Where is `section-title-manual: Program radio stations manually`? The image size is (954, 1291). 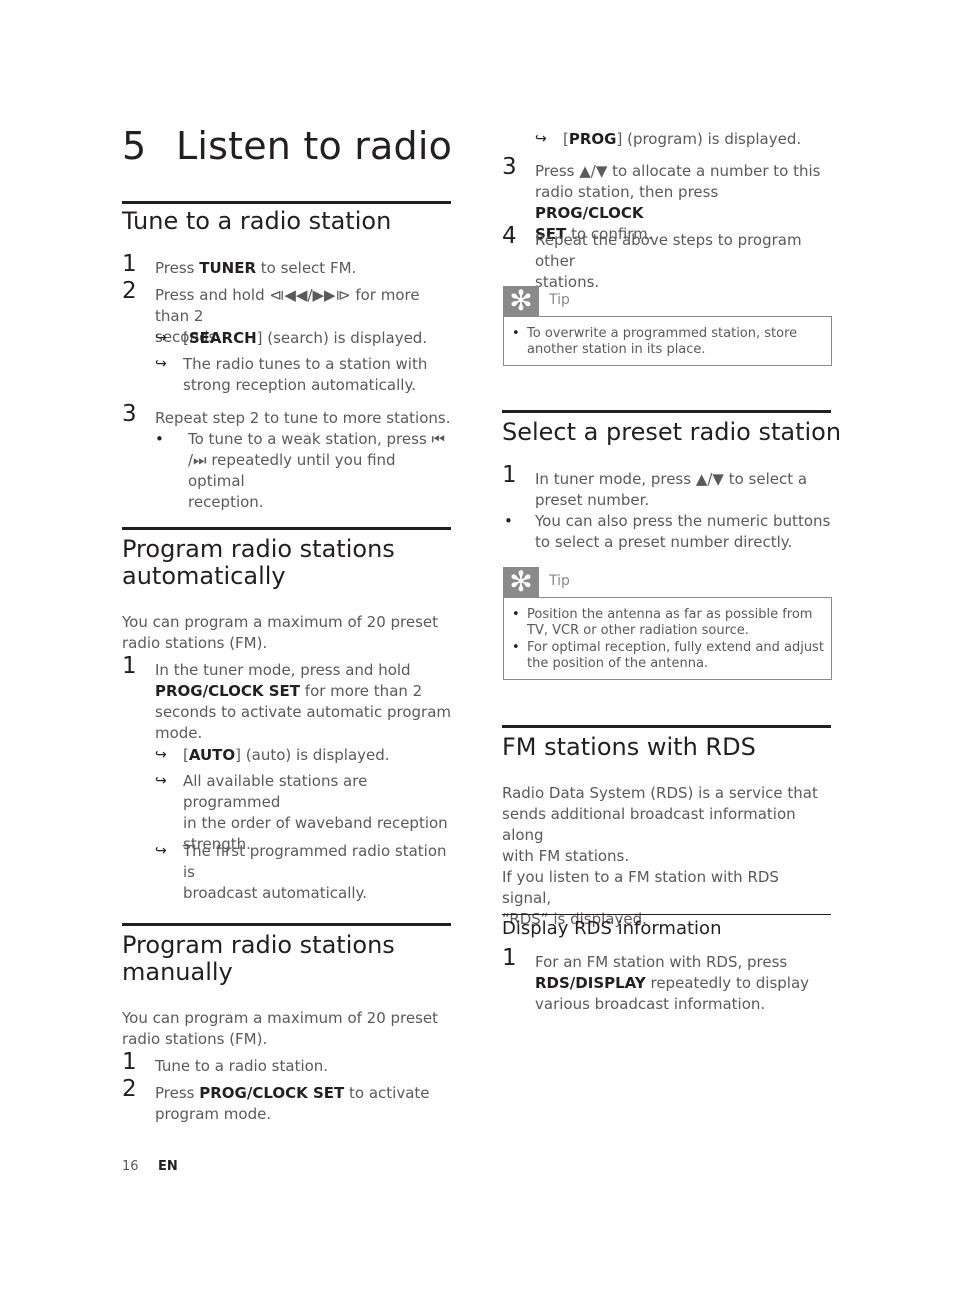 section-title-manual: Program radio stations manually is located at coordinates (258, 958).